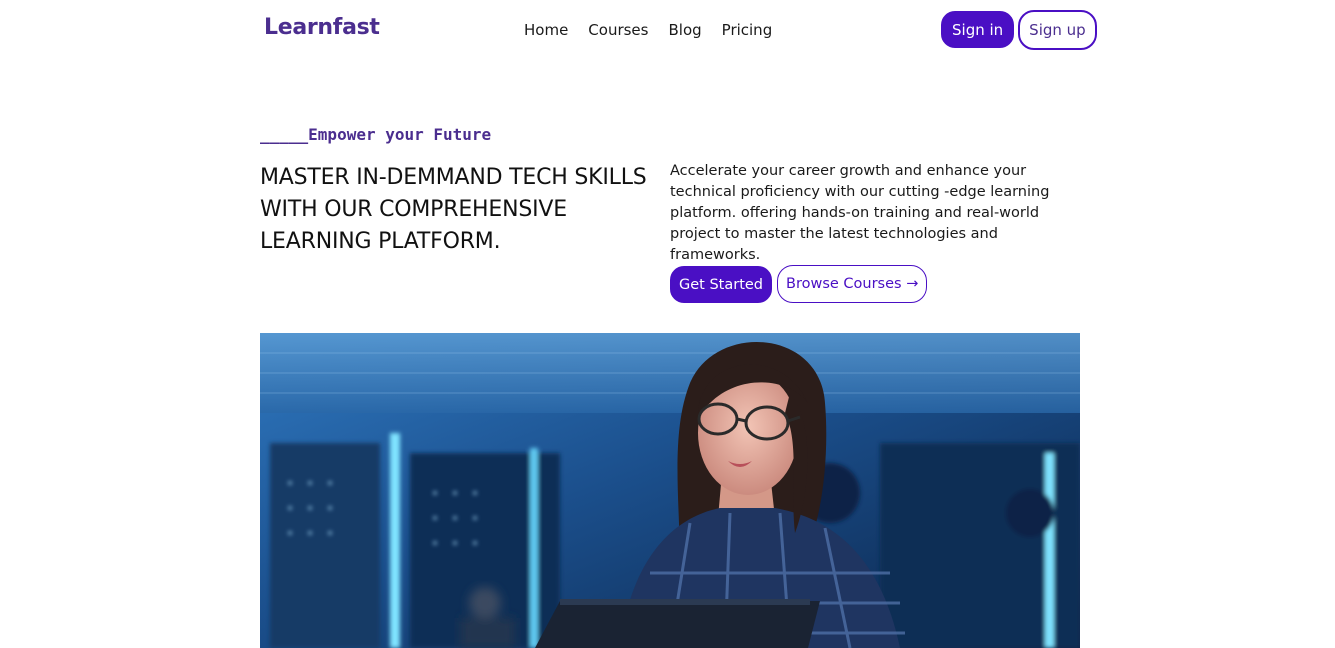  What do you see at coordinates (618, 30) in the screenshot?
I see `nav-item-courses: Courses` at bounding box center [618, 30].